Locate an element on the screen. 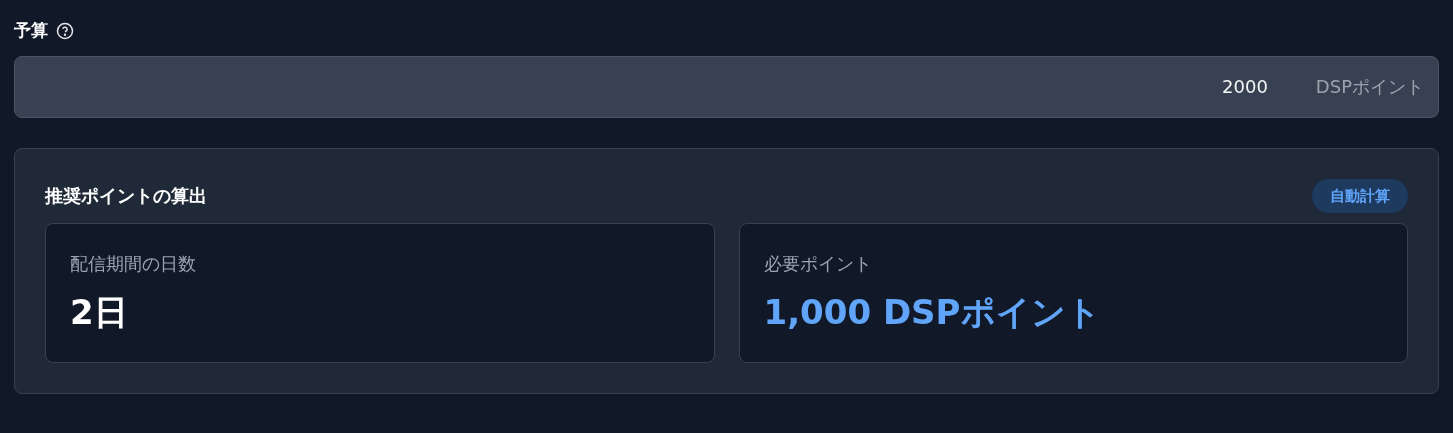 The width and height of the screenshot is (1453, 433). stat-label: 配信期間の日数 is located at coordinates (133, 264).